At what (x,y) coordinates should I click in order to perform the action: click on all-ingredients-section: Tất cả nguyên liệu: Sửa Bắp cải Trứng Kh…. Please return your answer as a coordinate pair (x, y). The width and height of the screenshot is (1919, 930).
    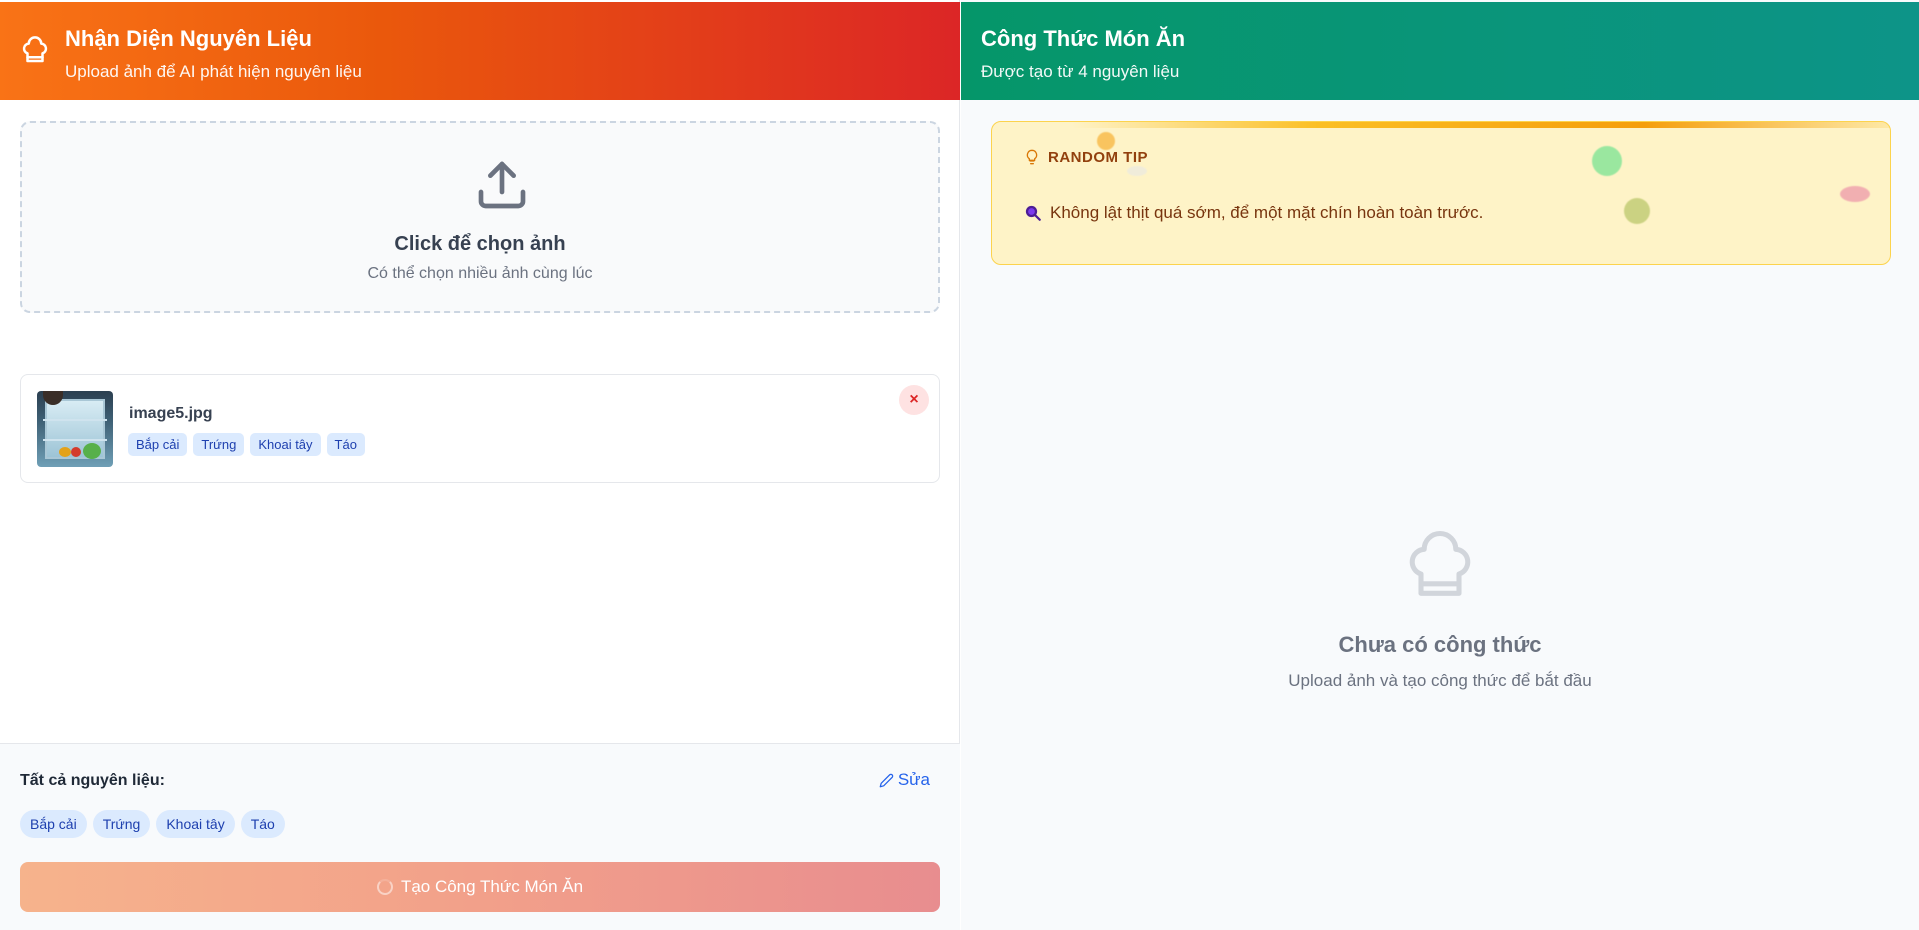
    Looking at the image, I should click on (480, 836).